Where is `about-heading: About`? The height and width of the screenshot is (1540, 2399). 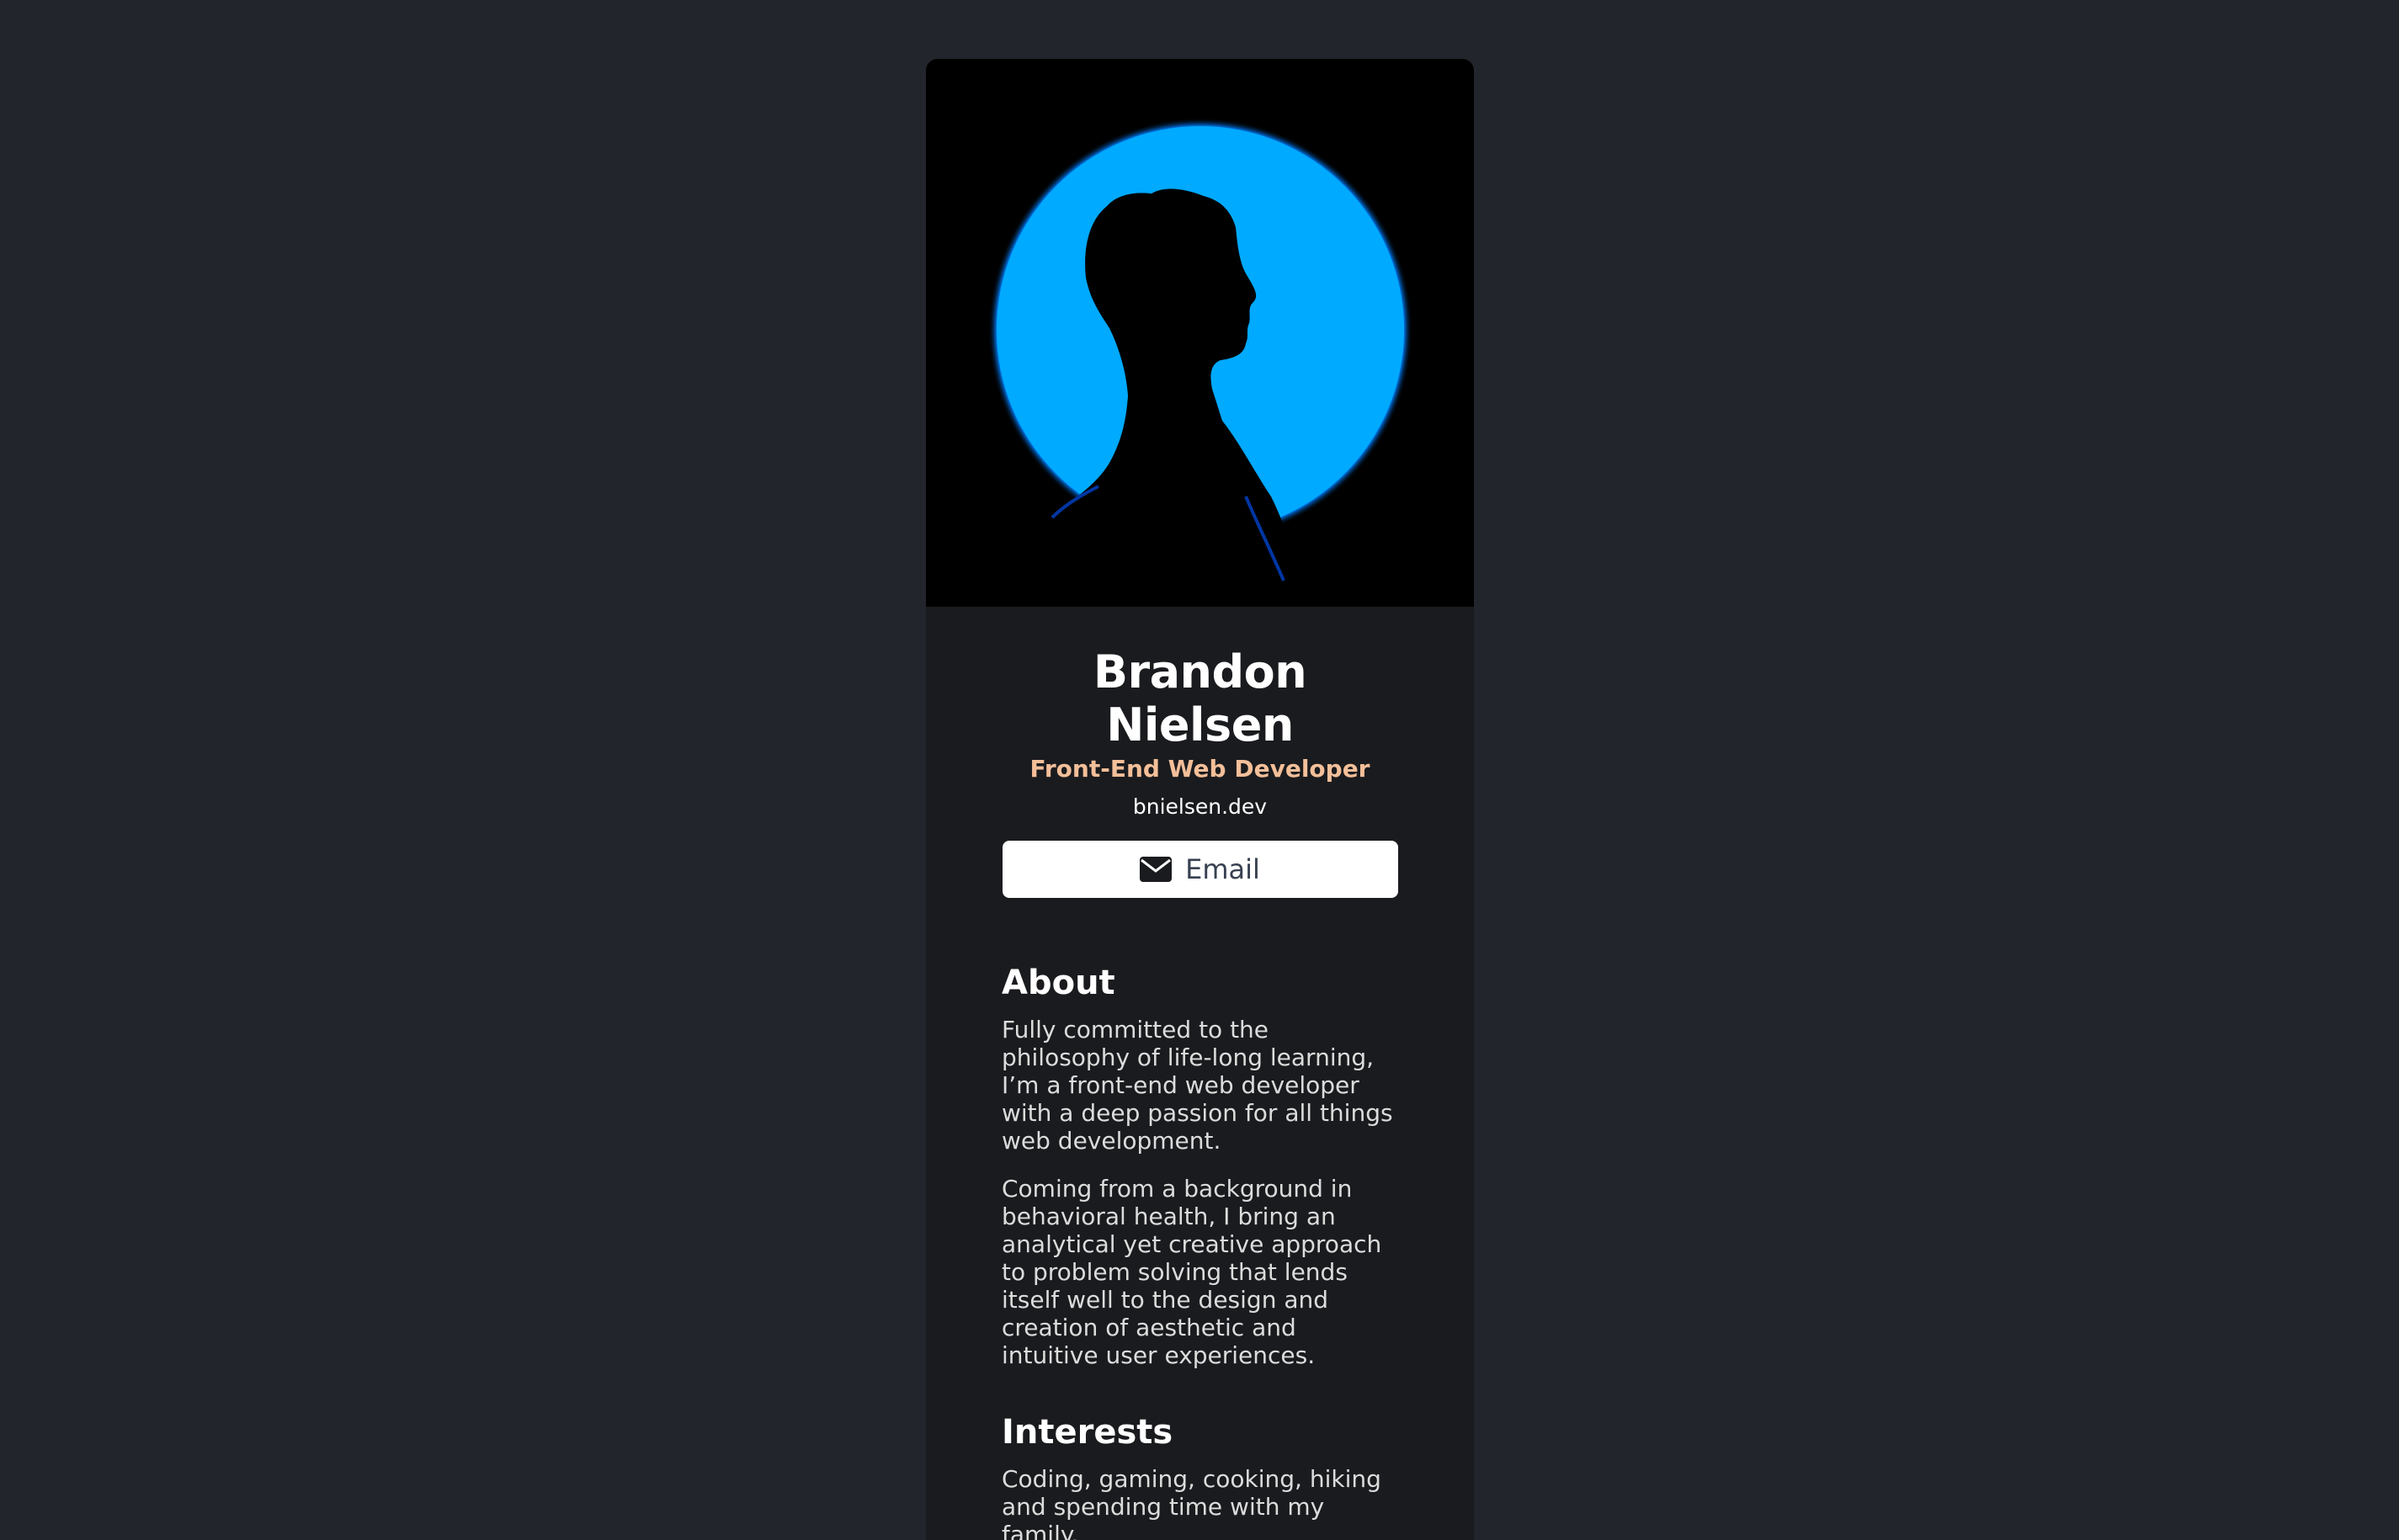
about-heading: About is located at coordinates (1058, 983).